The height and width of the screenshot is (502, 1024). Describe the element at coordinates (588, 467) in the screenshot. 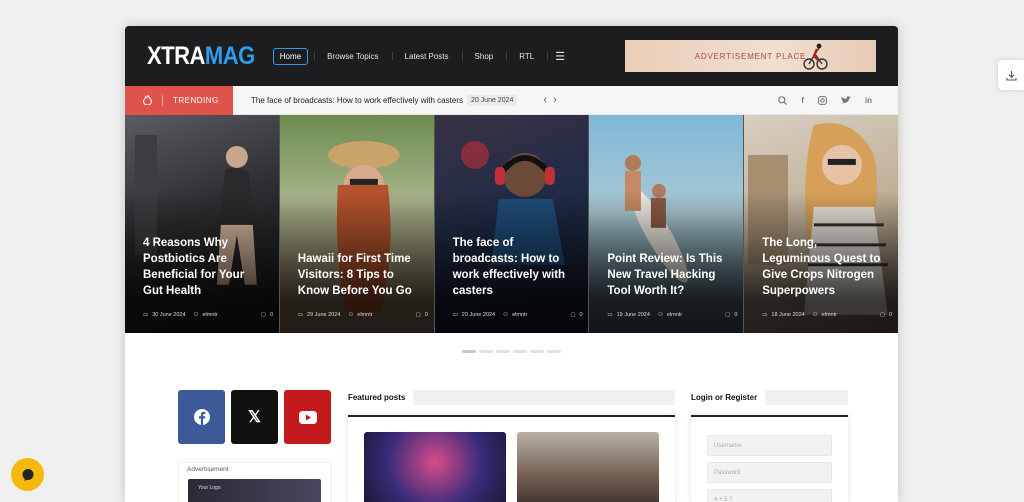

I see `featured-image-friends` at that location.